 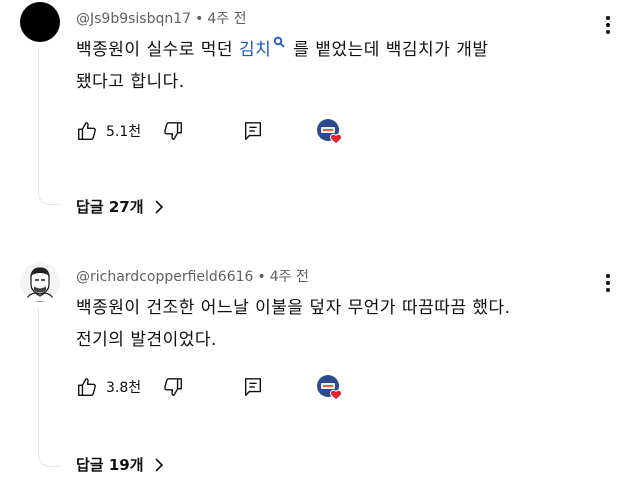 I want to click on person-sketch-icon, so click(x=40, y=282).